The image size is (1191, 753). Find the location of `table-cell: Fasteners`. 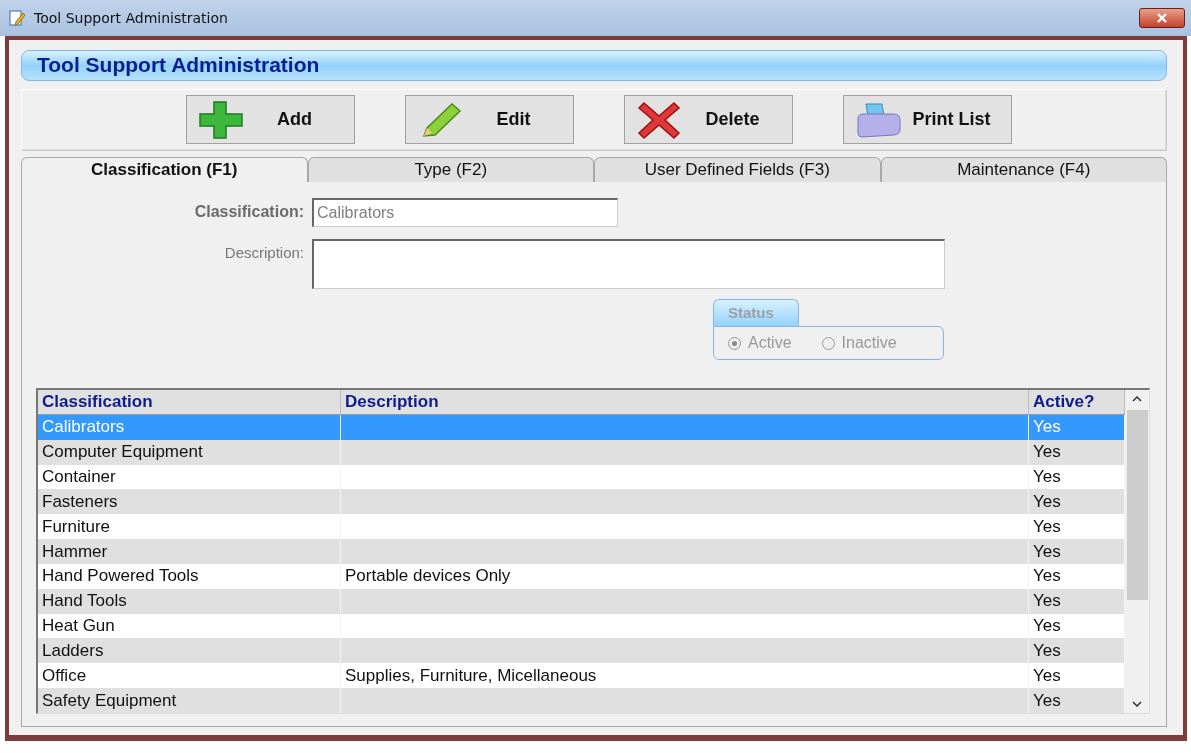

table-cell: Fasteners is located at coordinates (80, 501).